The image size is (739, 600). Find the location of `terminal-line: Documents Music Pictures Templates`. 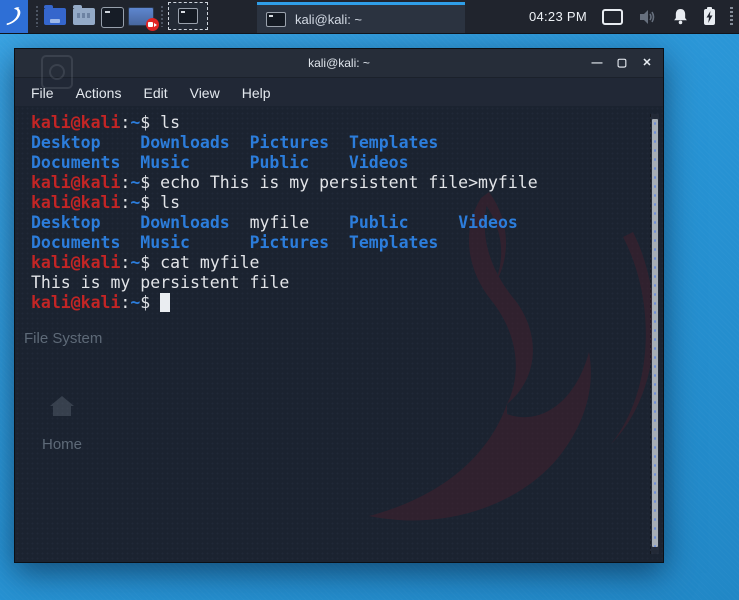

terminal-line: Documents Music Pictures Templates is located at coordinates (235, 242).